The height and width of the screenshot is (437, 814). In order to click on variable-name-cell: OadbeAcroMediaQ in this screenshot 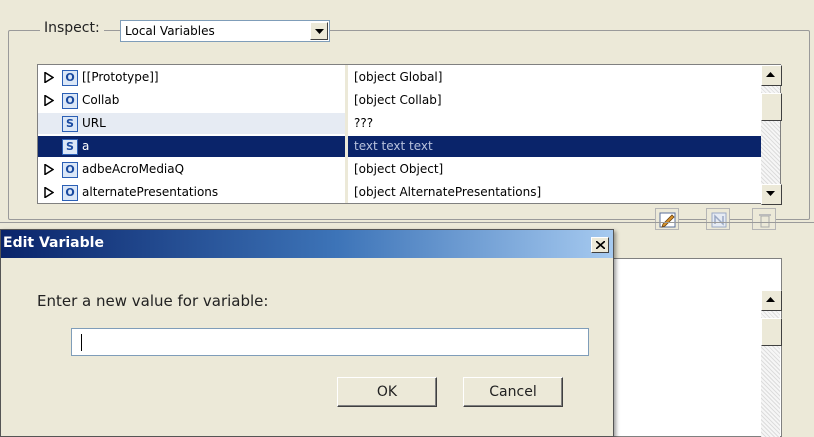, I will do `click(191, 169)`.